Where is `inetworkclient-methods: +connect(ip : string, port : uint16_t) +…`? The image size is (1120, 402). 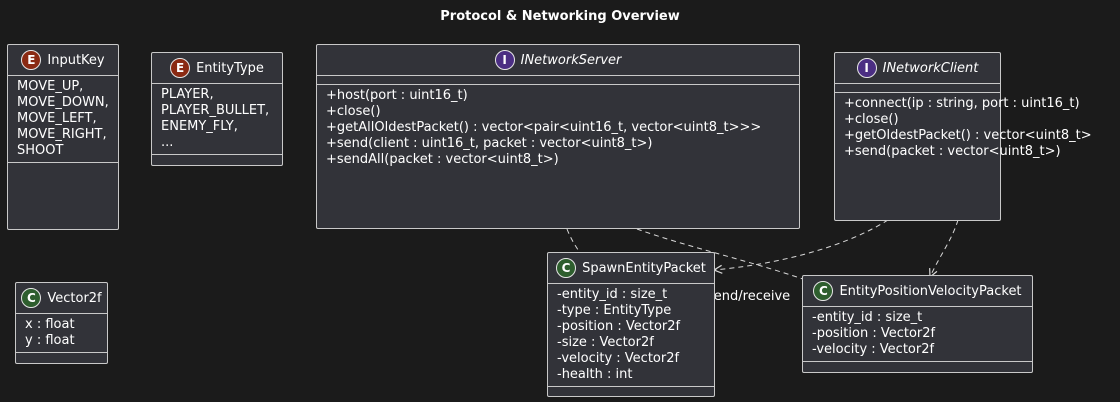 inetworkclient-methods: +connect(ip : string, port : uint16_t) +… is located at coordinates (963, 128).